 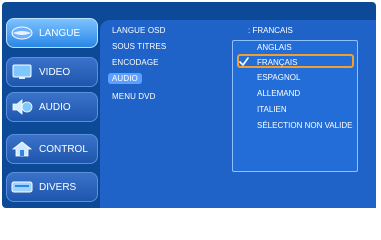 I want to click on sidebar-item-video: VIDEO, so click(x=52, y=72).